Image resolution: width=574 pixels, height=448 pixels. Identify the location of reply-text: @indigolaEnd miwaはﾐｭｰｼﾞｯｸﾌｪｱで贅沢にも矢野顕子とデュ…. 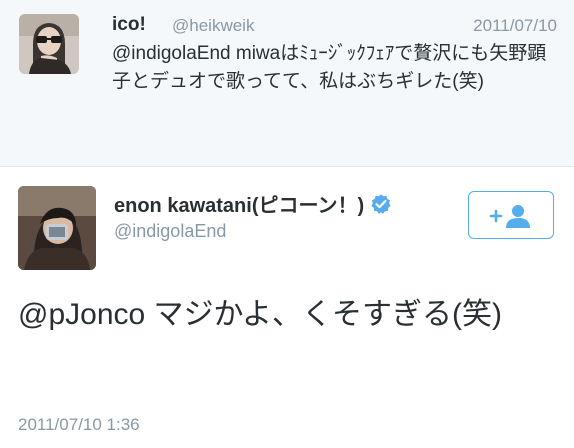
(329, 67).